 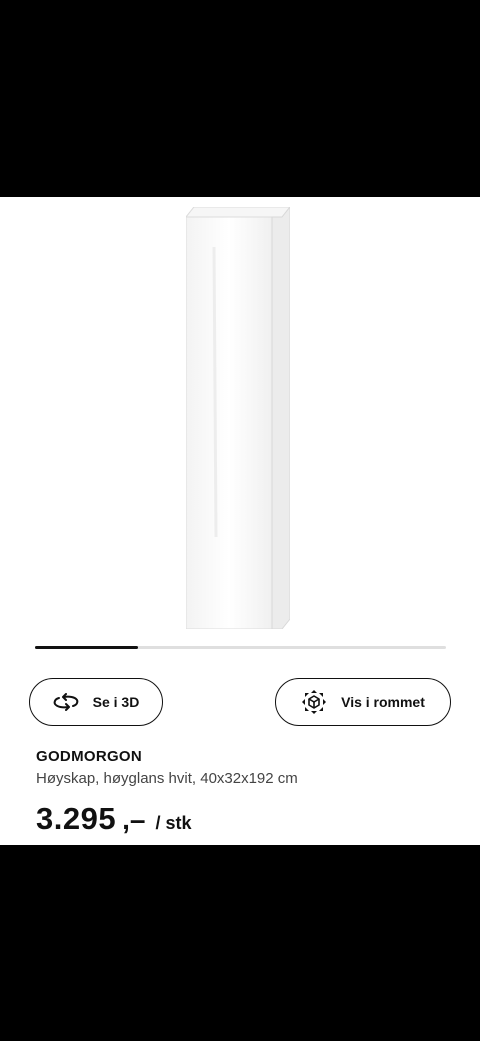 I want to click on view-in-room-button: Vis i rommet, so click(x=363, y=702).